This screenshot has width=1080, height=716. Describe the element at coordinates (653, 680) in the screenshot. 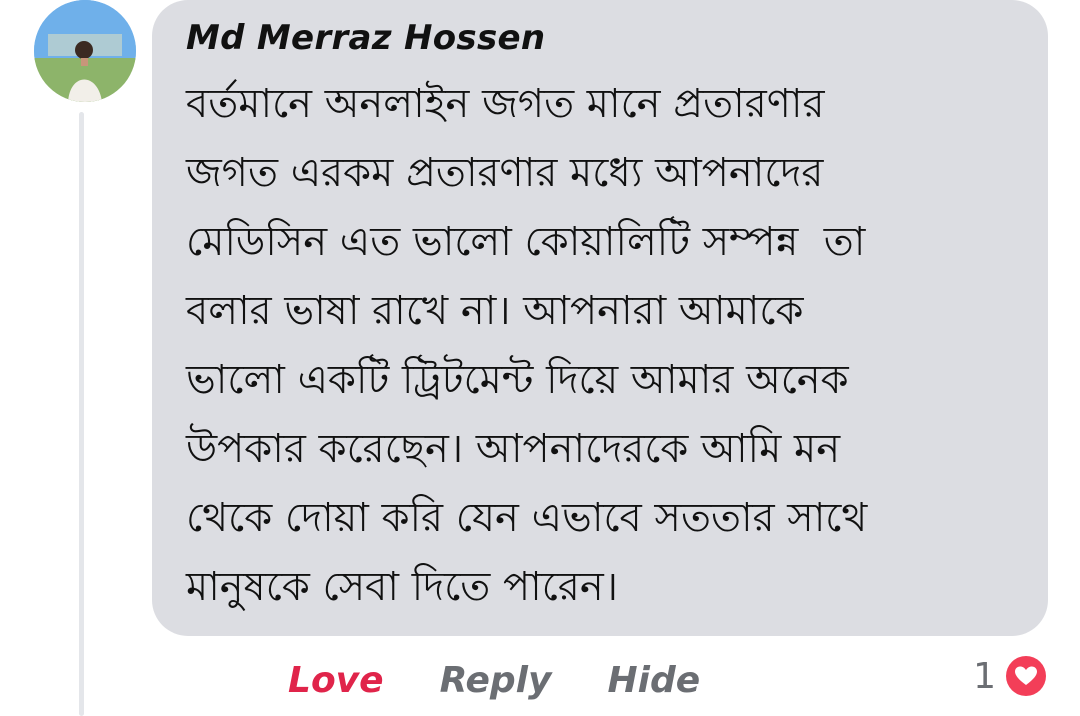

I see `hide-button: Hide` at that location.